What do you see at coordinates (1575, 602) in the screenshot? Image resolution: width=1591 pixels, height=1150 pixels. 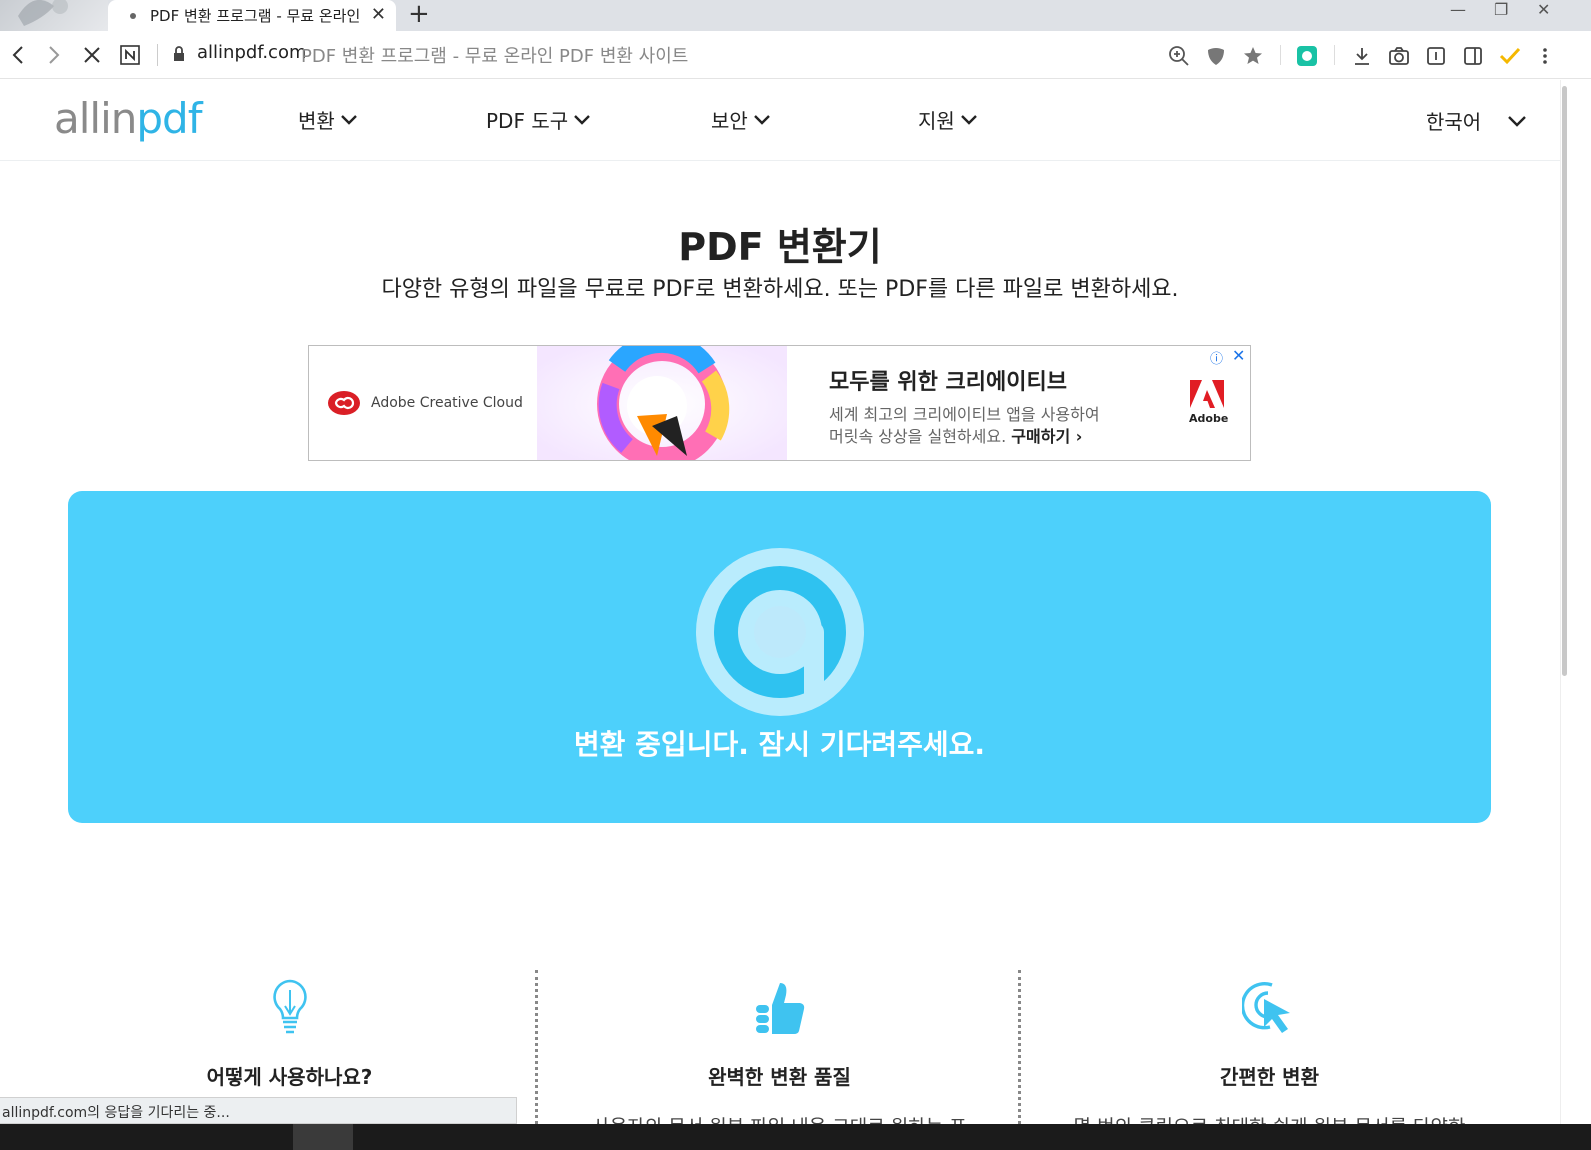 I see `page-scrollbar` at bounding box center [1575, 602].